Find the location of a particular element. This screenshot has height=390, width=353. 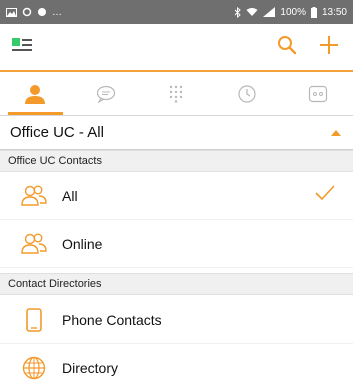

caret-up-icon is located at coordinates (336, 132).